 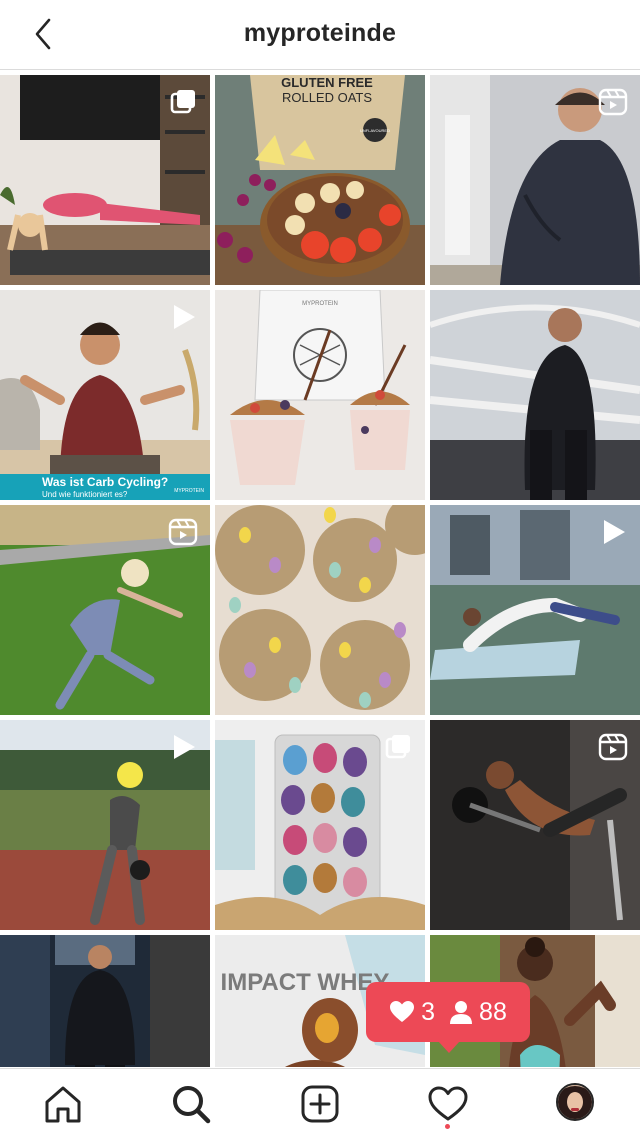 What do you see at coordinates (402, 1011) in the screenshot?
I see `heart-icon` at bounding box center [402, 1011].